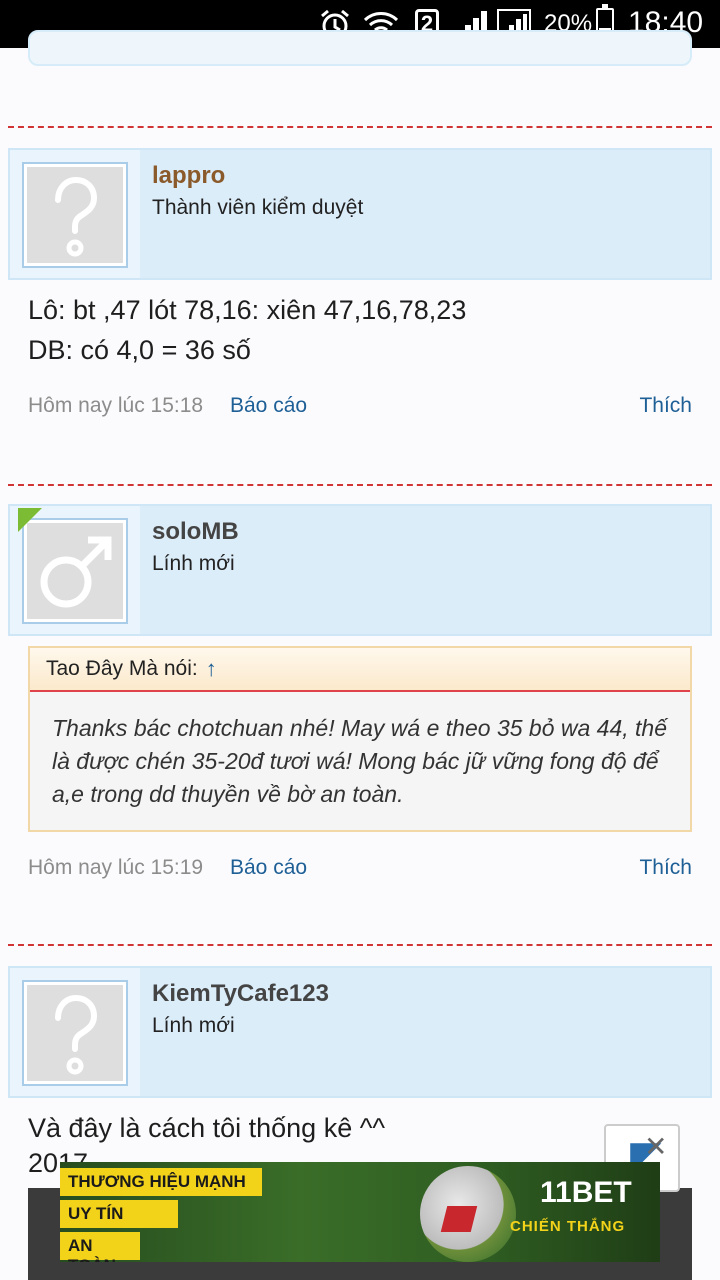 The image size is (720, 1280). What do you see at coordinates (211, 669) in the screenshot?
I see `go-to-quoted-post-arrow-icon: ↑` at bounding box center [211, 669].